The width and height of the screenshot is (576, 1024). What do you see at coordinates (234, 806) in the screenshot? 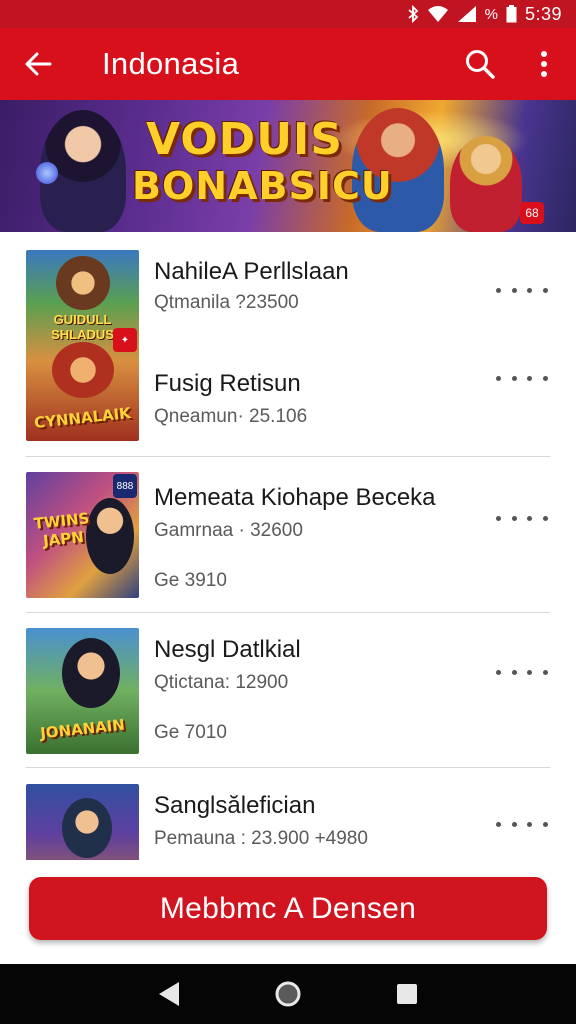
I see `item-title: Sanglsălefician` at bounding box center [234, 806].